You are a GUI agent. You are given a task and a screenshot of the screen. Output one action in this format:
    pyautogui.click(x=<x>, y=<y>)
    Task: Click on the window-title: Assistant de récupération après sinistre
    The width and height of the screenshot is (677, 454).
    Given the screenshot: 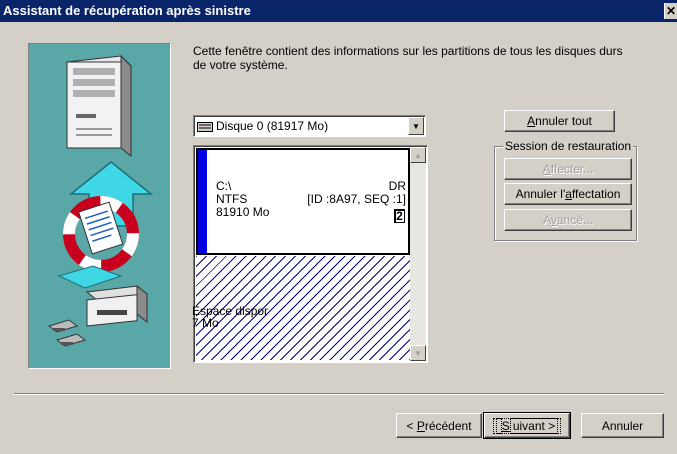 What is the action you would take?
    pyautogui.click(x=127, y=10)
    